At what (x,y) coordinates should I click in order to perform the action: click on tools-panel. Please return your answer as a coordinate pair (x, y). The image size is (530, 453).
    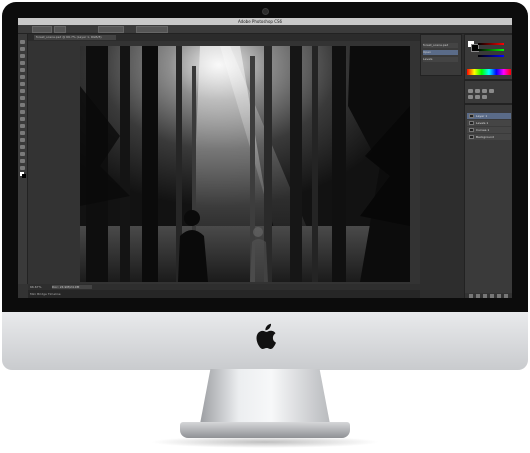
    Looking at the image, I should click on (23, 159).